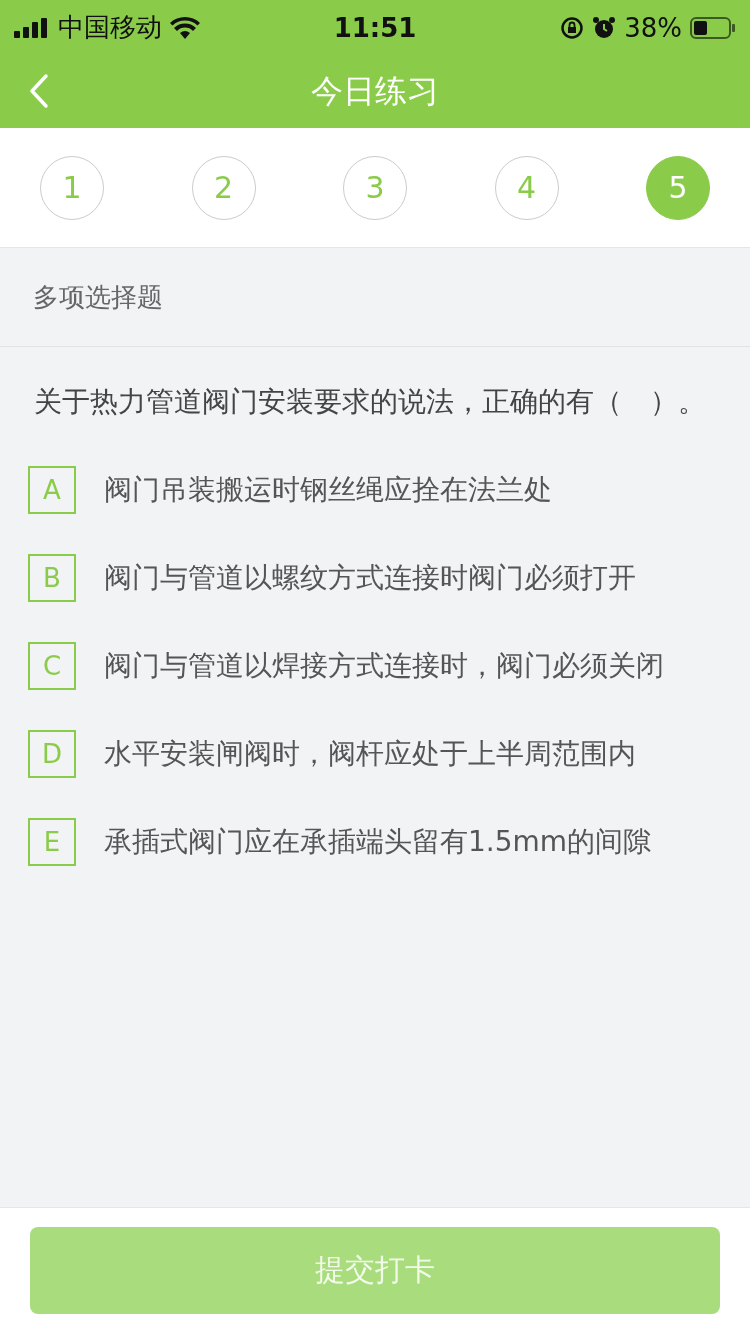  Describe the element at coordinates (375, 91) in the screenshot. I see `page-title: 今日练习` at that location.